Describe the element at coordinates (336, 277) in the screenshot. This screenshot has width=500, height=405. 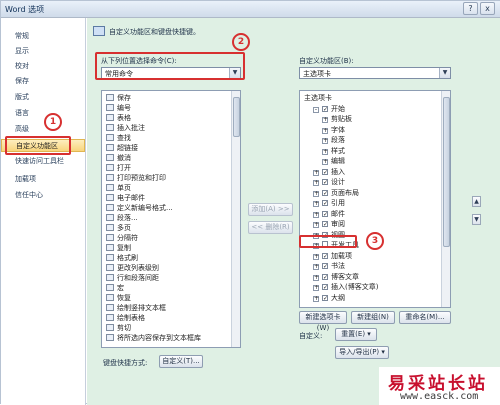
I see `ribbon-tree-item: + ✓ 博客文章` at that location.